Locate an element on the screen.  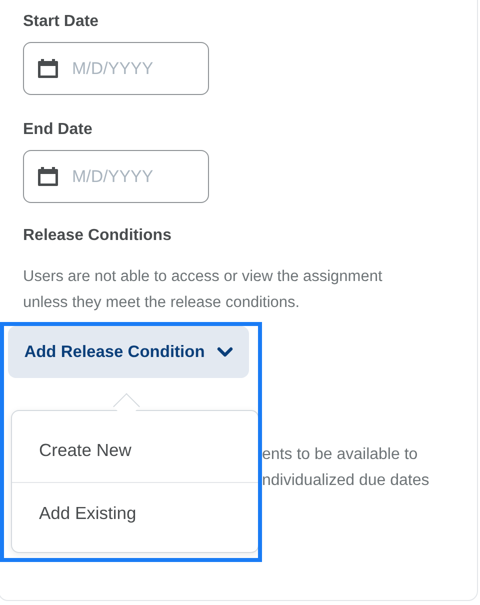
description-text: Users are not able to access or view the assignment unless they meet the release conditions. is located at coordinates (203, 290).